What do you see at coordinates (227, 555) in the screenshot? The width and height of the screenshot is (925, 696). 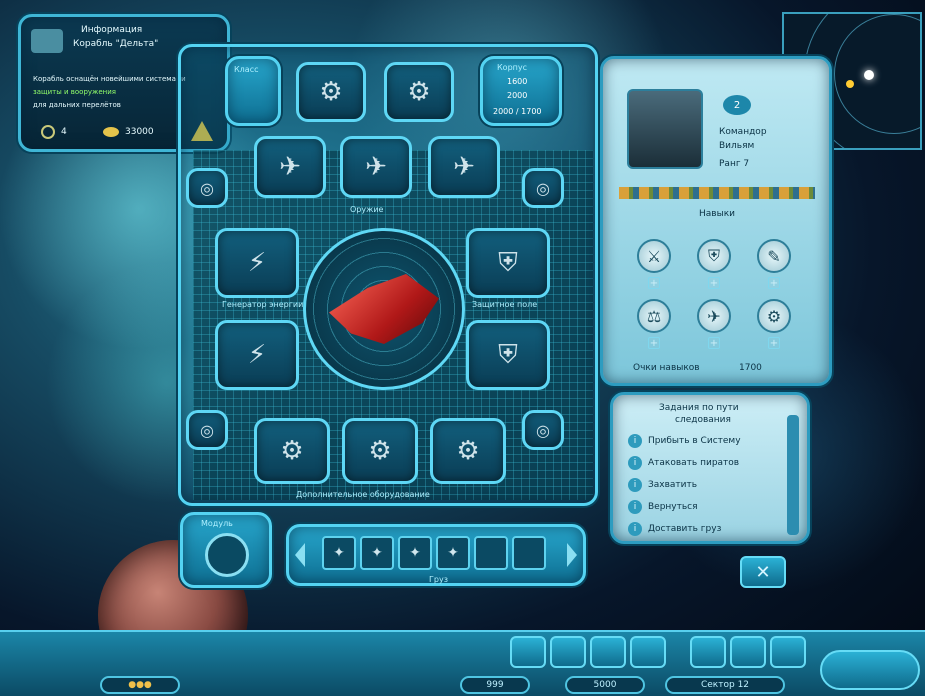 I see `module-dial-icon` at bounding box center [227, 555].